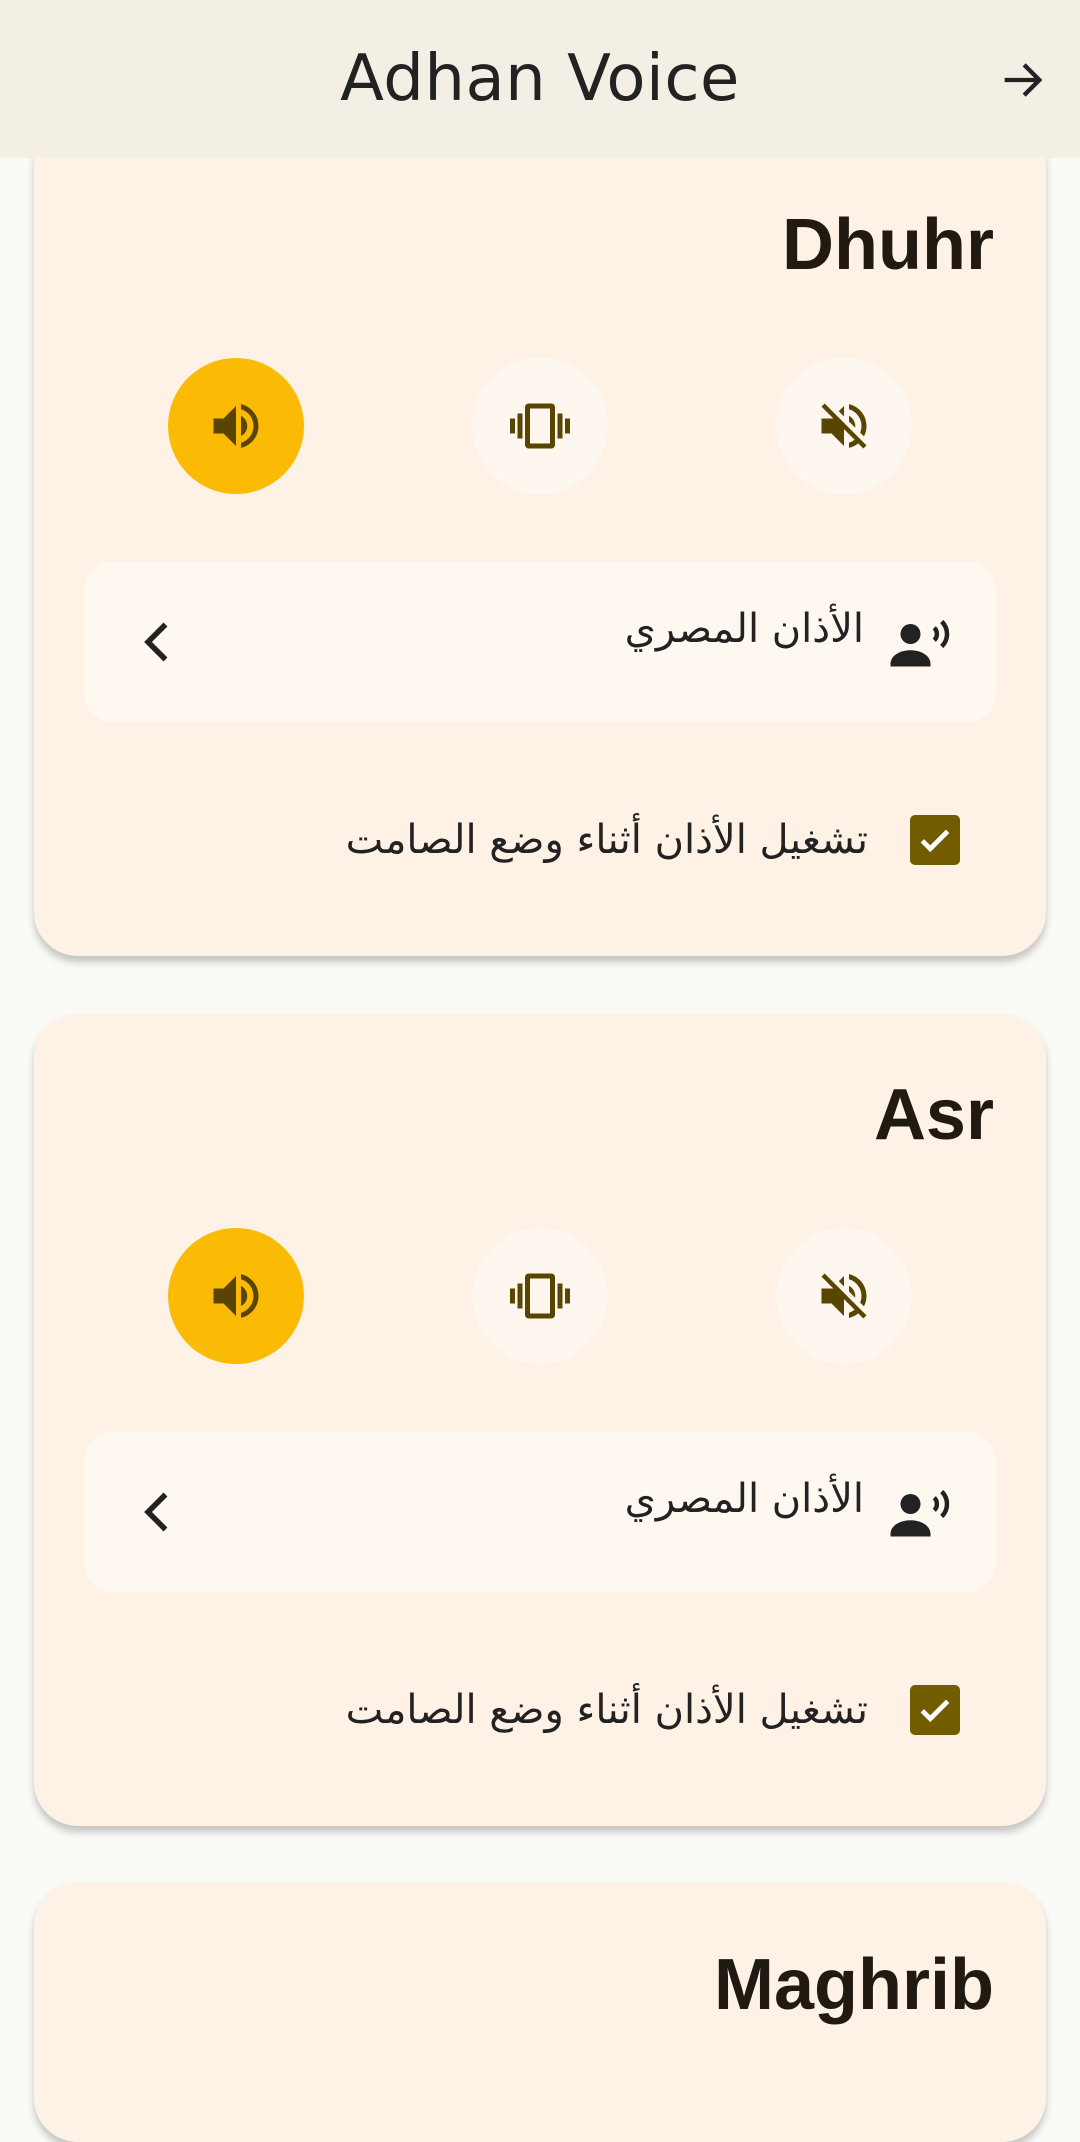 The height and width of the screenshot is (2142, 1080). I want to click on prayer-name: Maghrib, so click(854, 1985).